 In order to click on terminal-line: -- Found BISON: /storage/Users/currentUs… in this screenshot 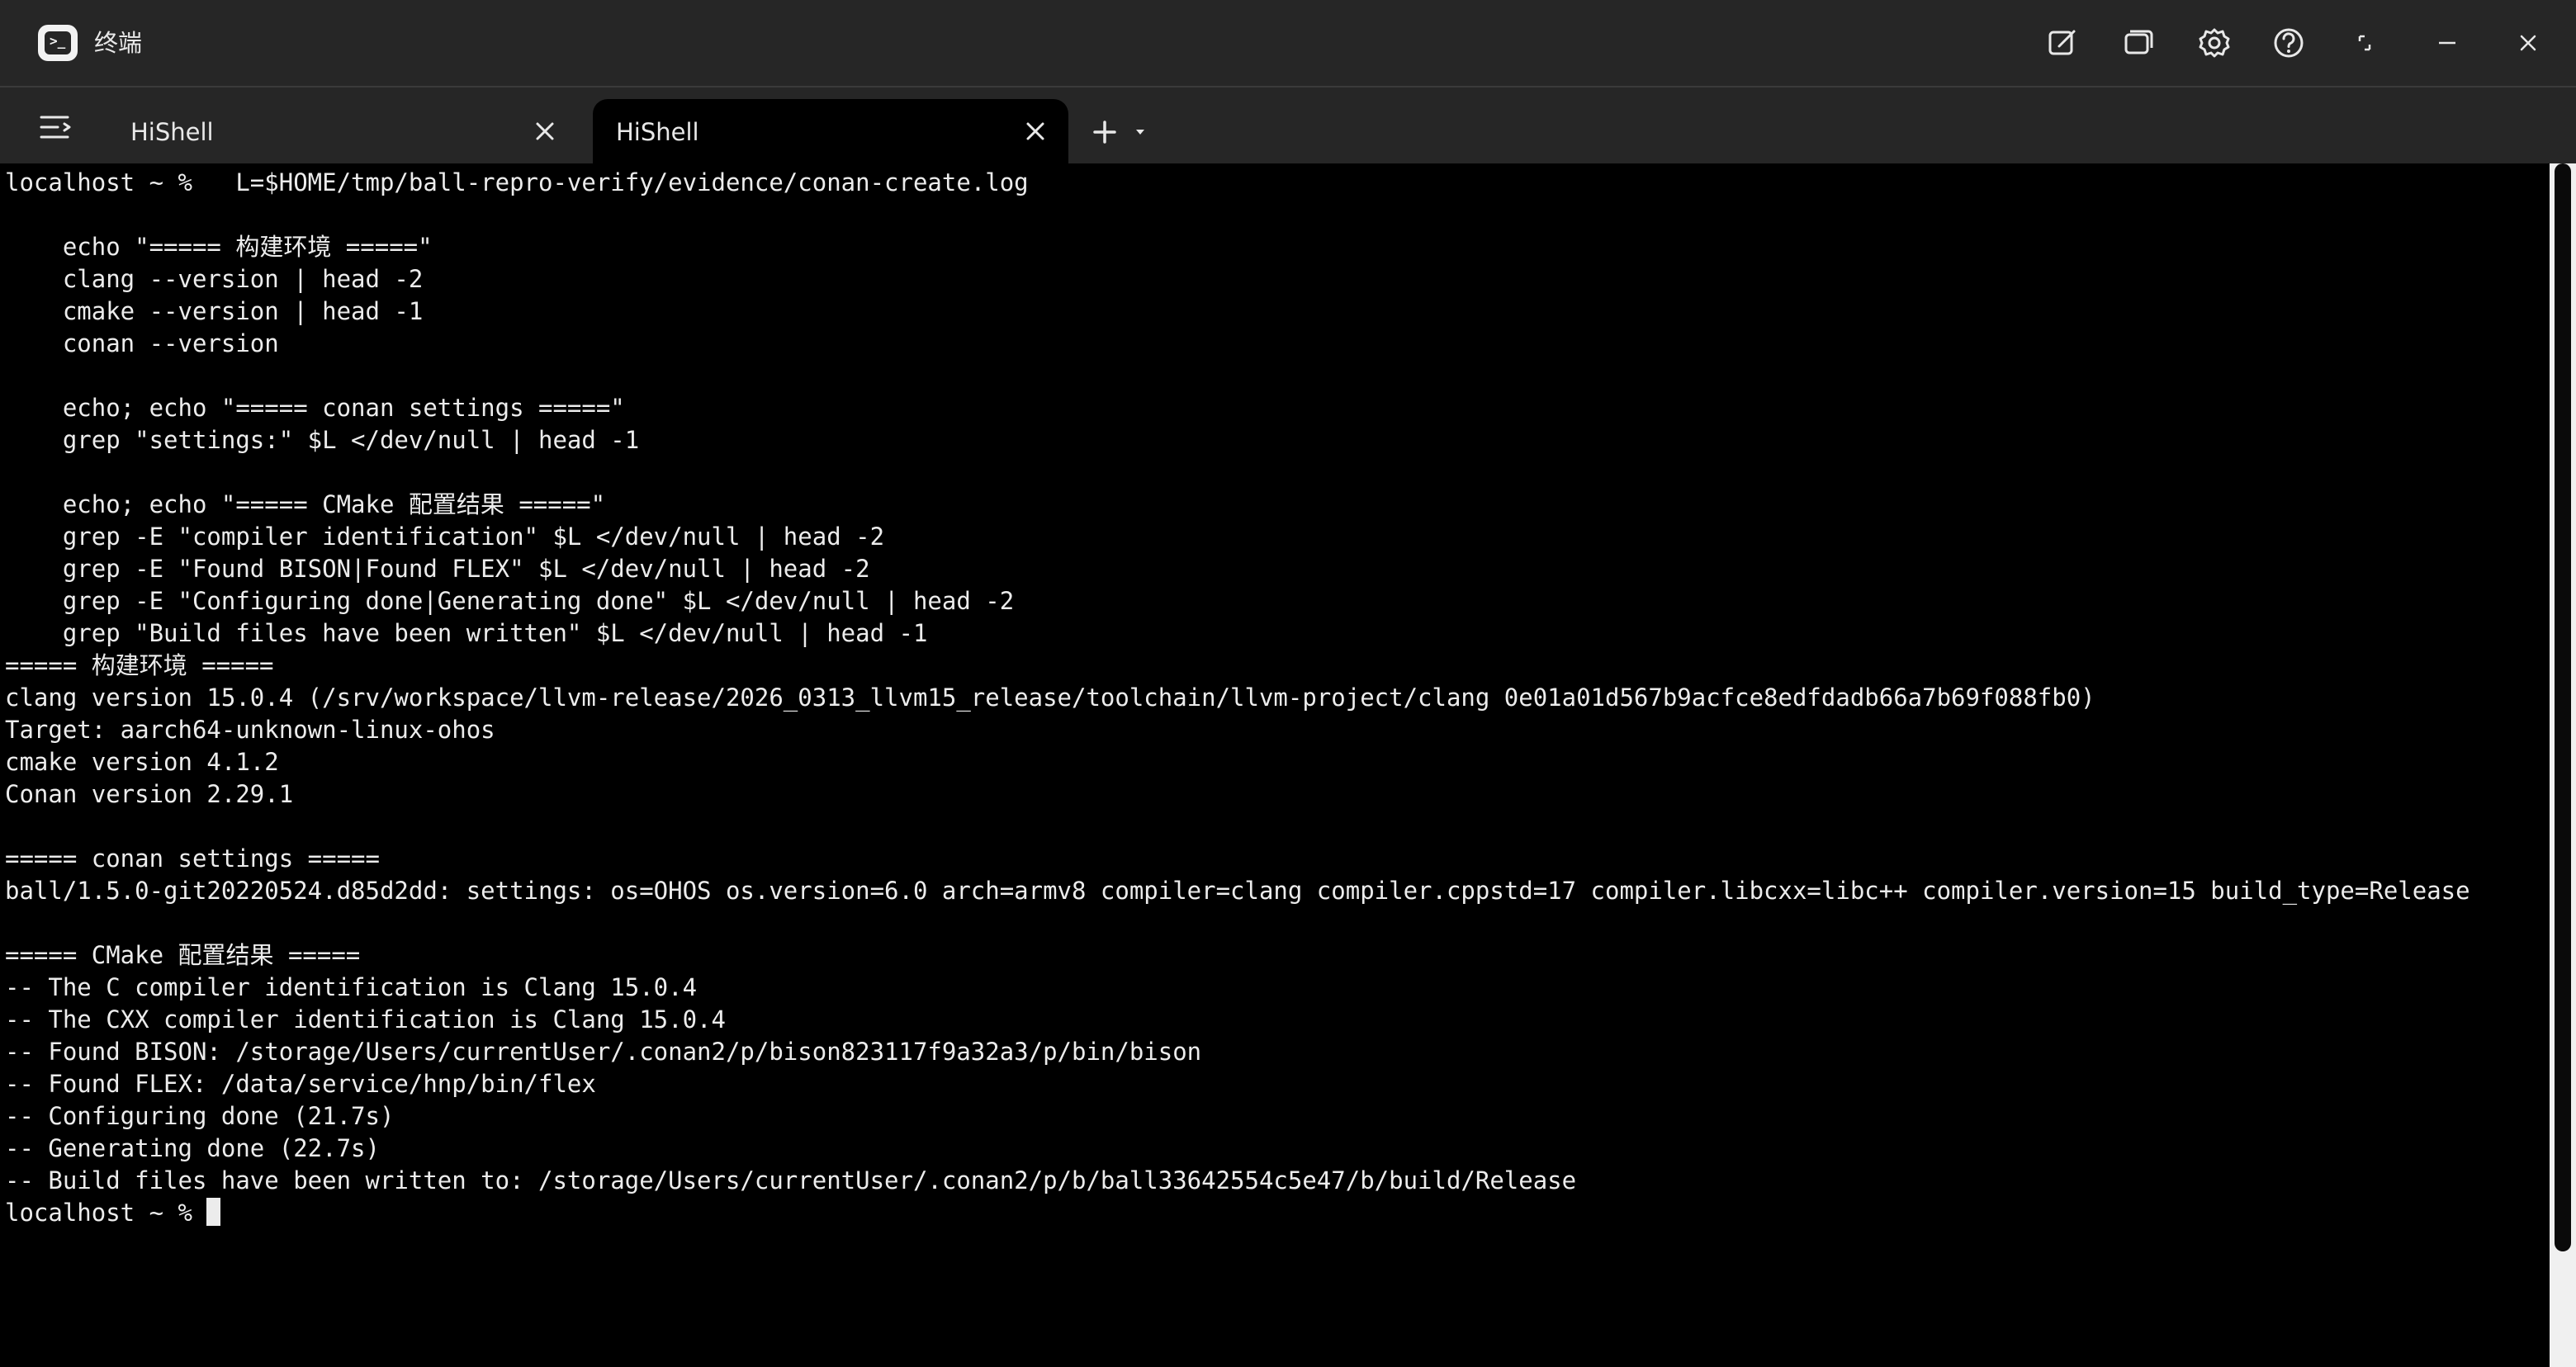, I will do `click(603, 1052)`.